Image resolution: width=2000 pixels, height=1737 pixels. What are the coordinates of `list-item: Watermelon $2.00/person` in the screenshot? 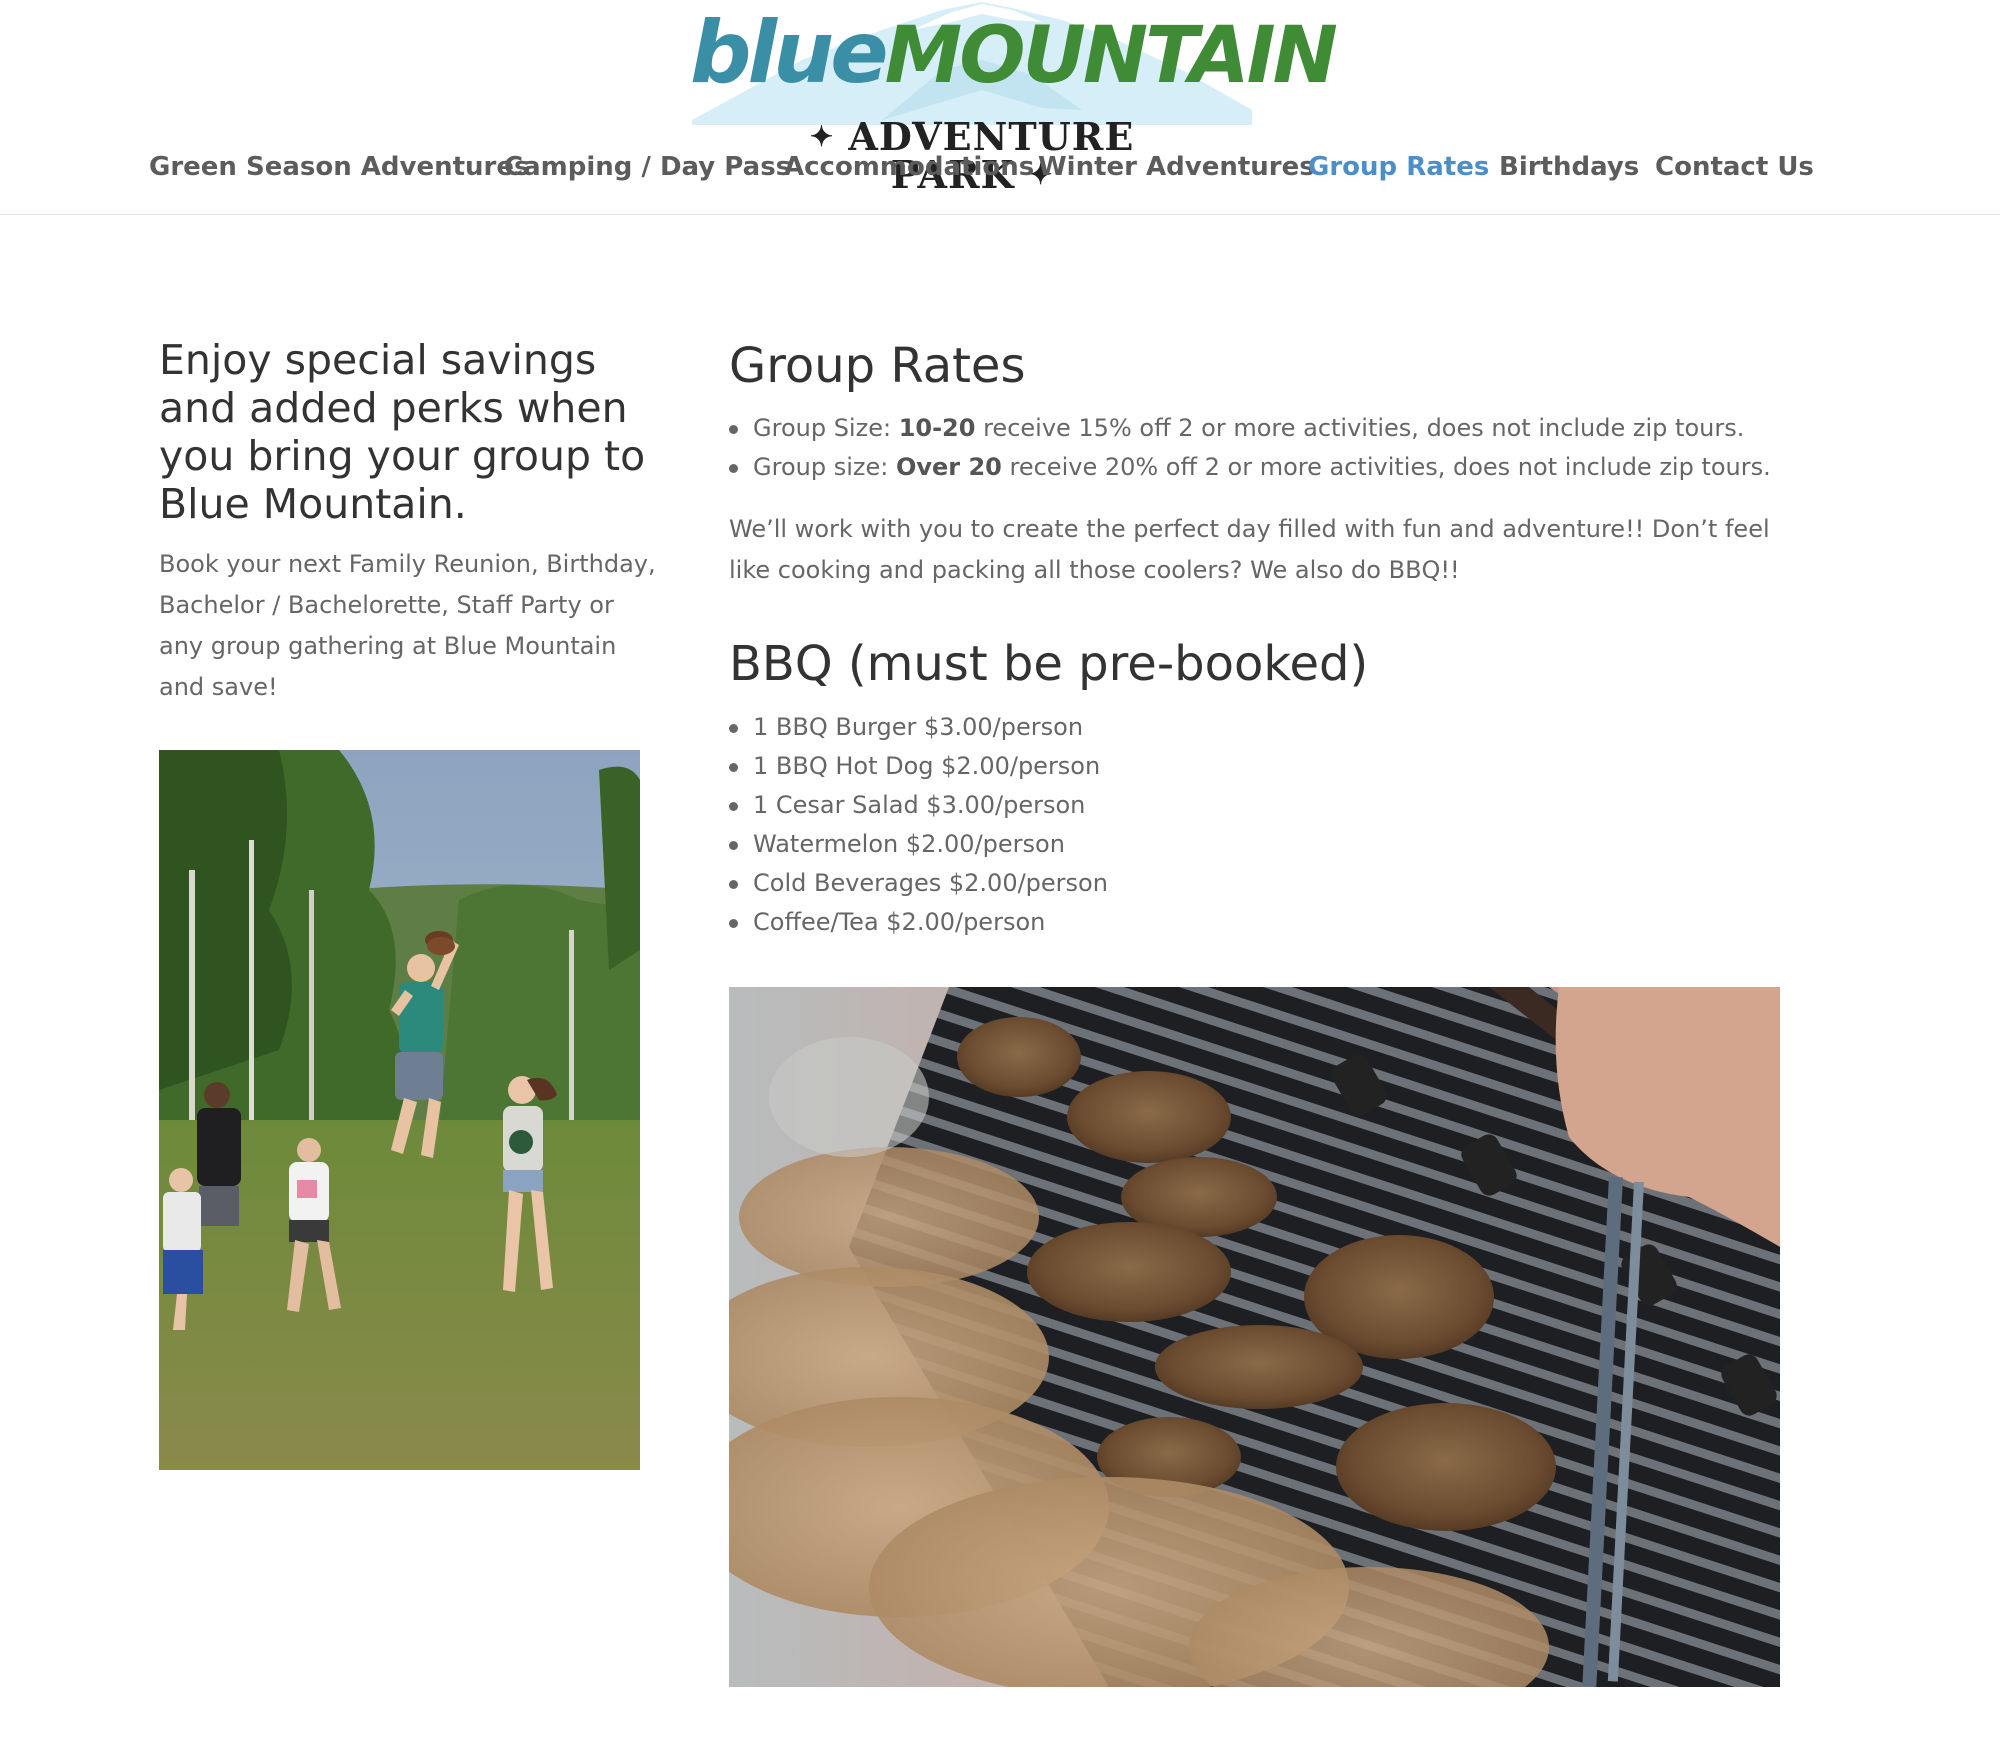 It's located at (918, 844).